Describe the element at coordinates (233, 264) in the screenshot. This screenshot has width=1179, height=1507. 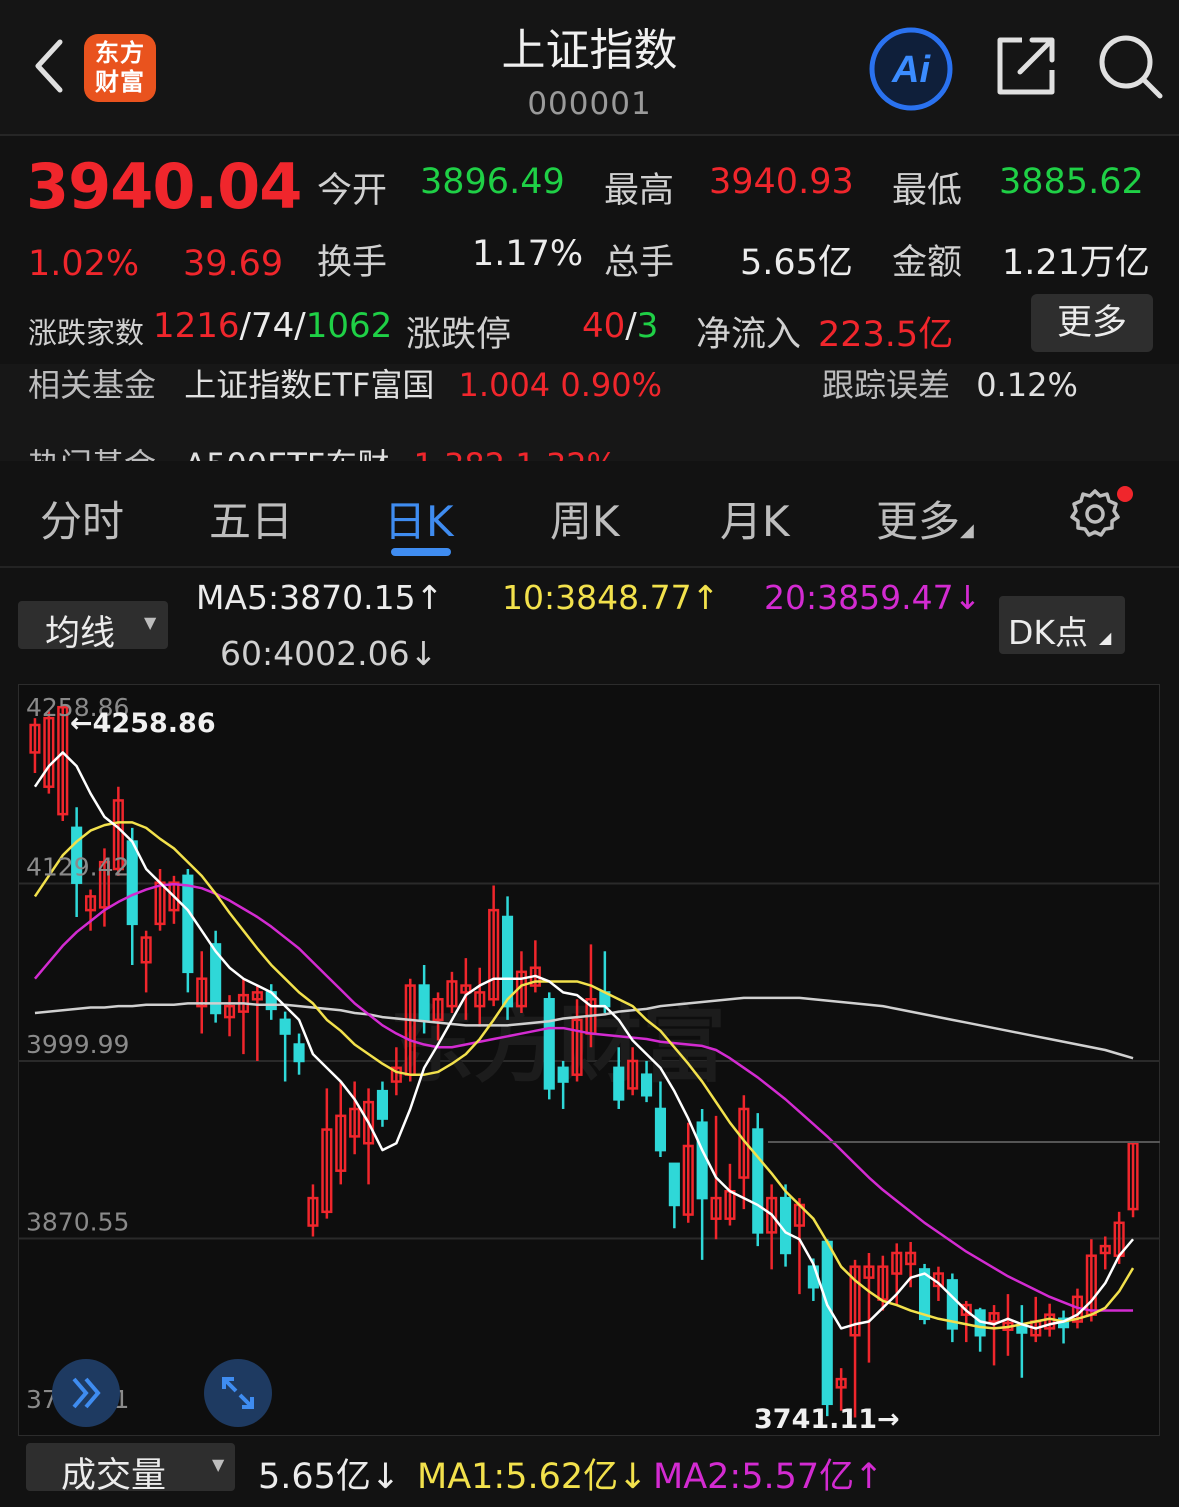
I see `change-value: 39.69` at that location.